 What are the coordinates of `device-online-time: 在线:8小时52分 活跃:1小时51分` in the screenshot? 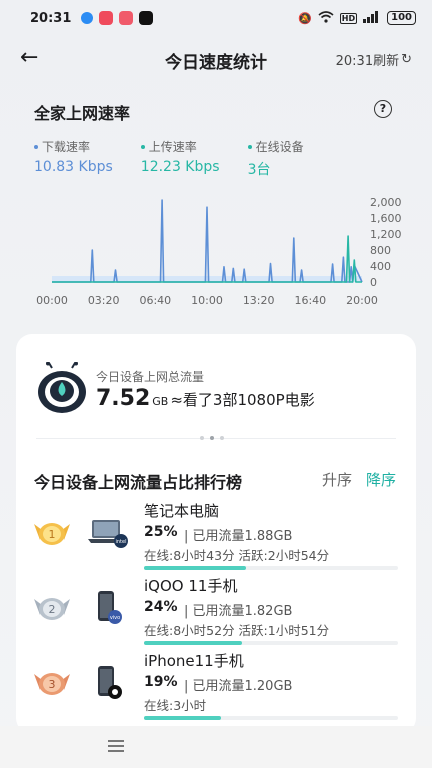 It's located at (237, 630).